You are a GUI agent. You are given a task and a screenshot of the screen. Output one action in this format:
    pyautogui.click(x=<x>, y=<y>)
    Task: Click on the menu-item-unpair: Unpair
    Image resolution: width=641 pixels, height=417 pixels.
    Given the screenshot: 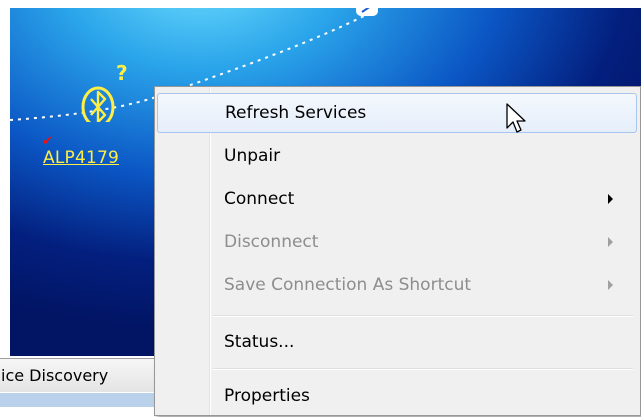 What is the action you would take?
    pyautogui.click(x=397, y=157)
    